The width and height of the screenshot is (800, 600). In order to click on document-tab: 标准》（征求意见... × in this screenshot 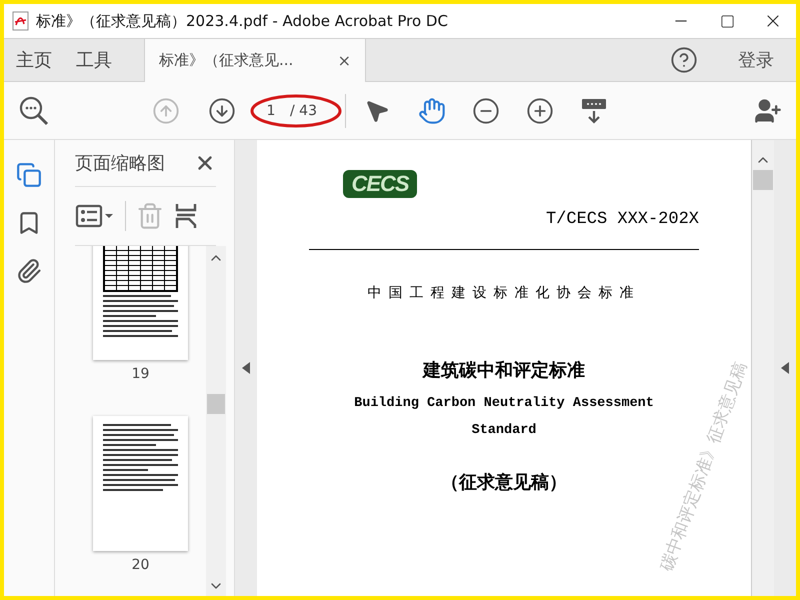, I will do `click(255, 60)`.